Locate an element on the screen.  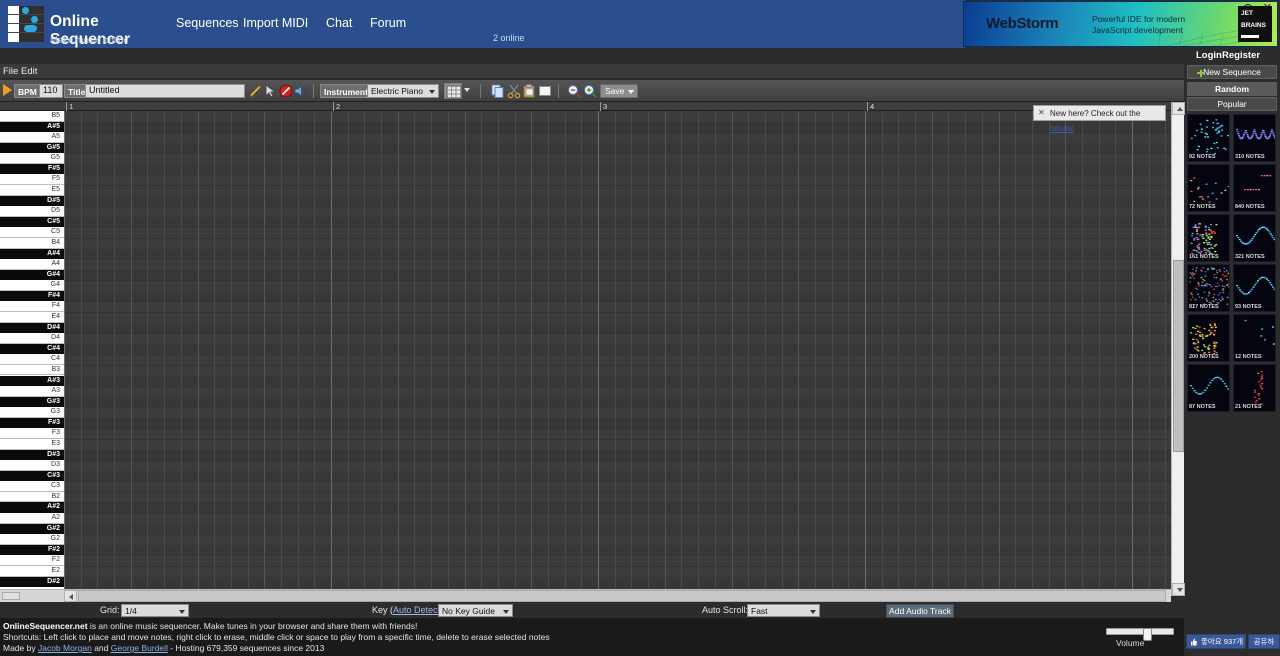
tab-random: Random is located at coordinates (1232, 89).